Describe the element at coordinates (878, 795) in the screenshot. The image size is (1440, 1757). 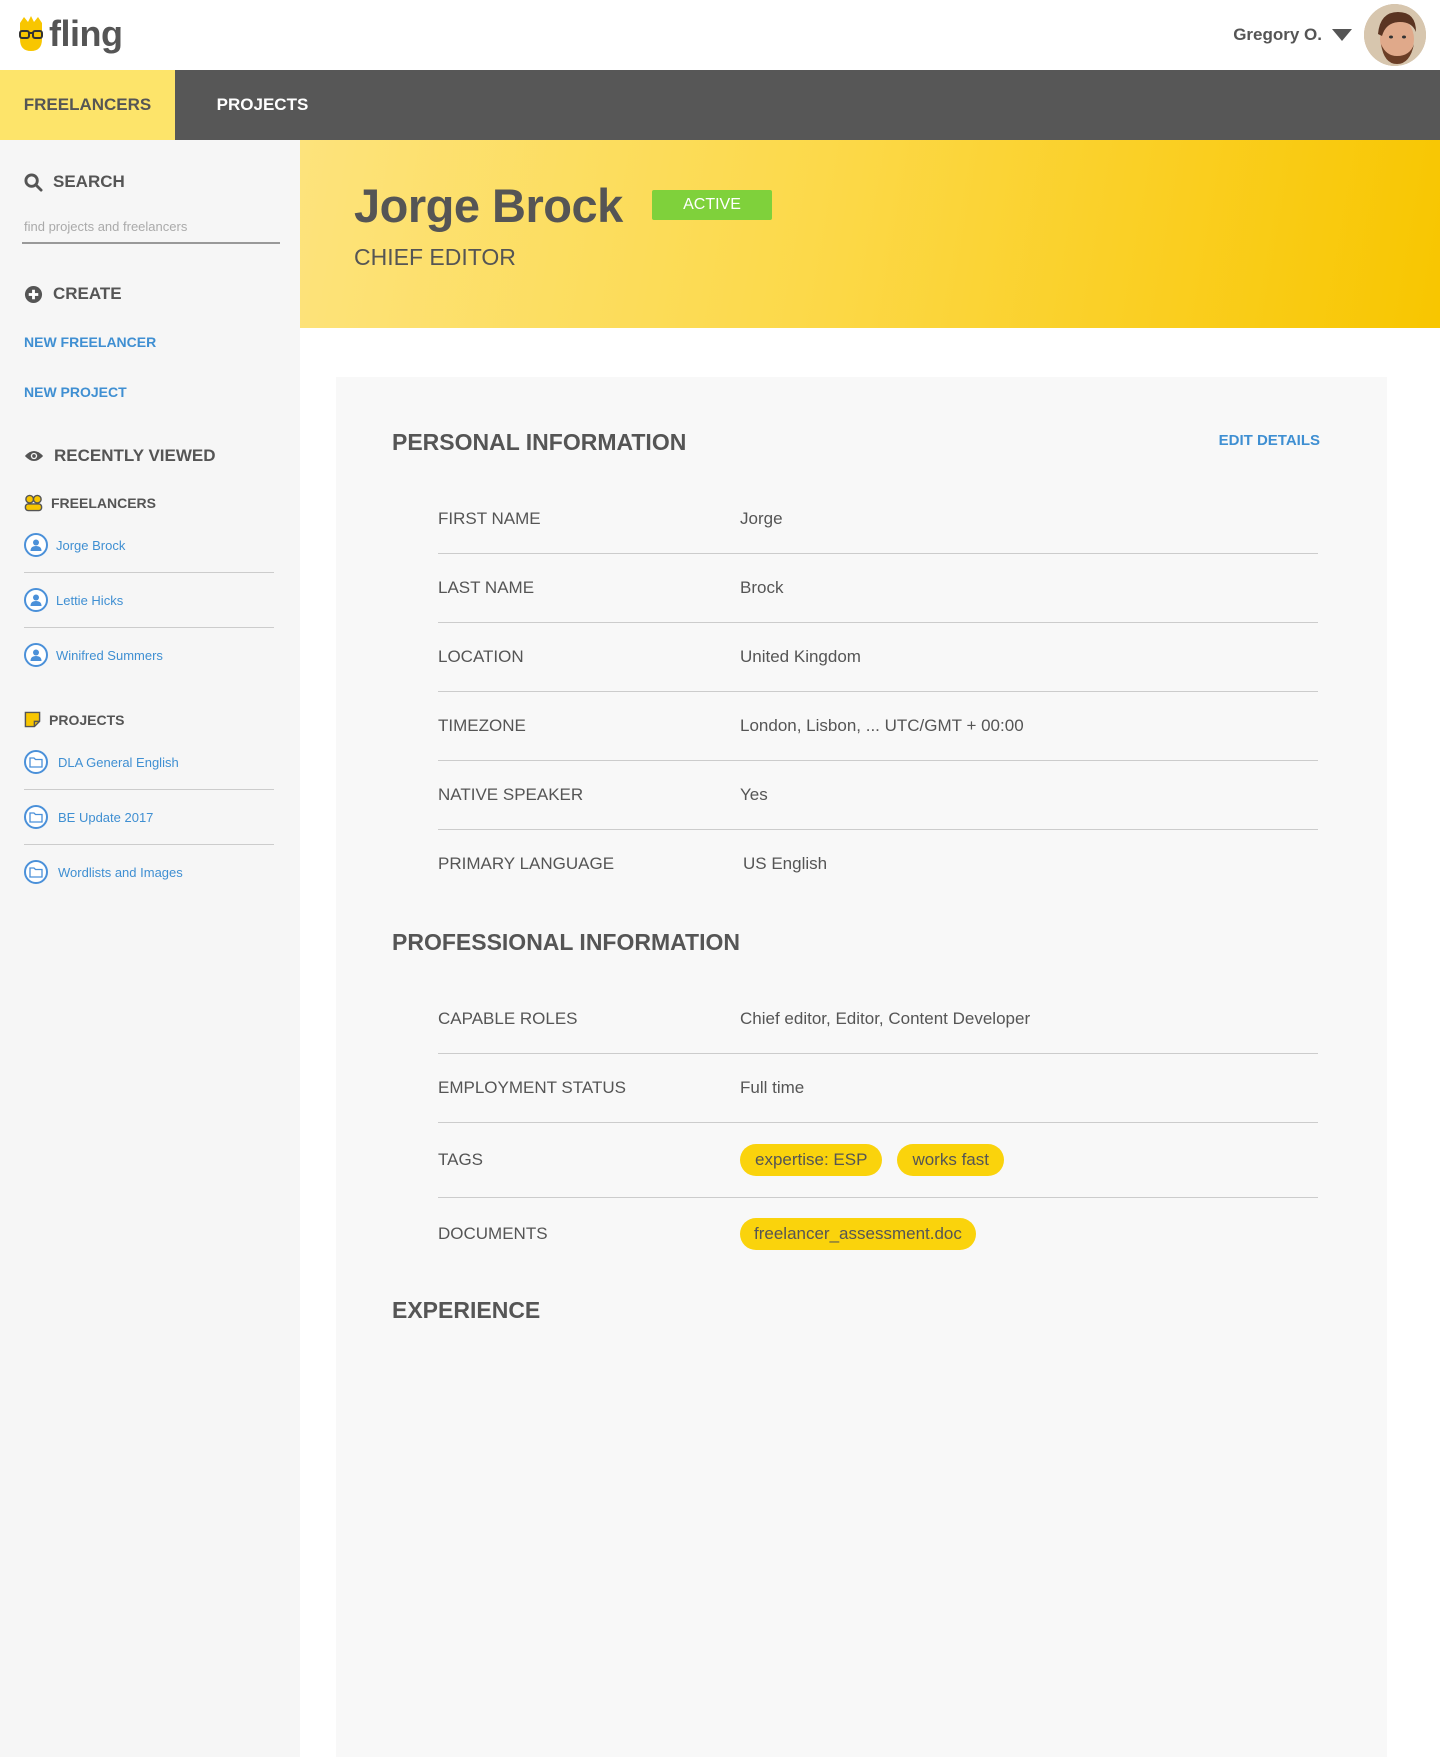
I see `field-row: NATIVE SPEAKER Yes` at that location.